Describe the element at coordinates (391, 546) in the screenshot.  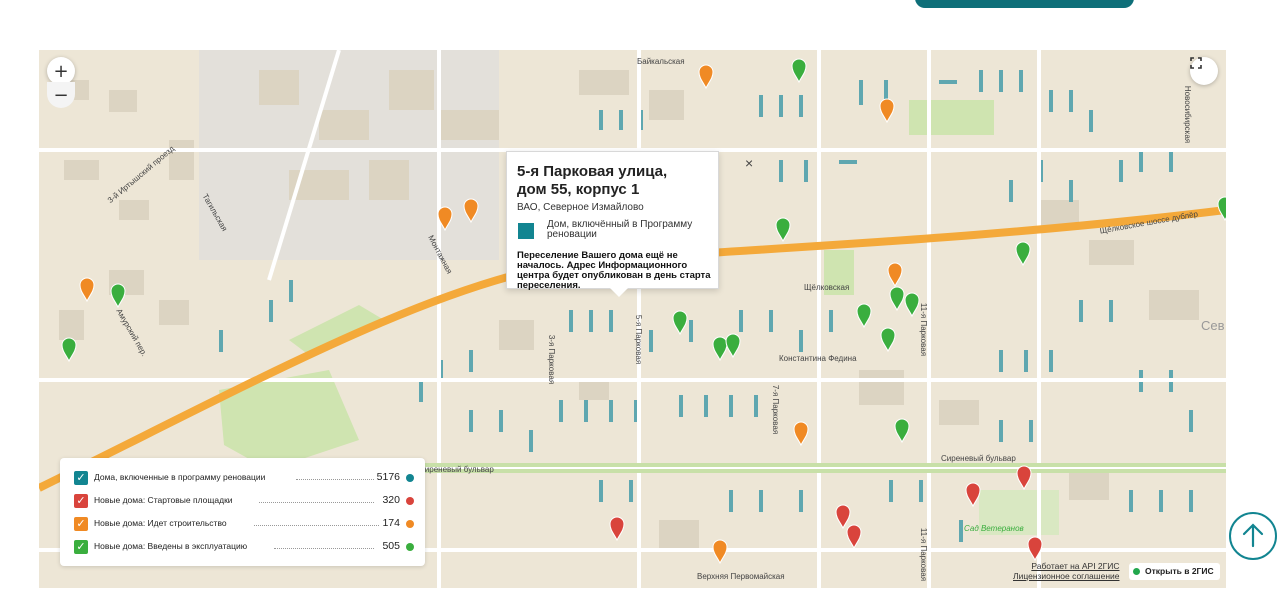
I see `legend-count: 505` at that location.